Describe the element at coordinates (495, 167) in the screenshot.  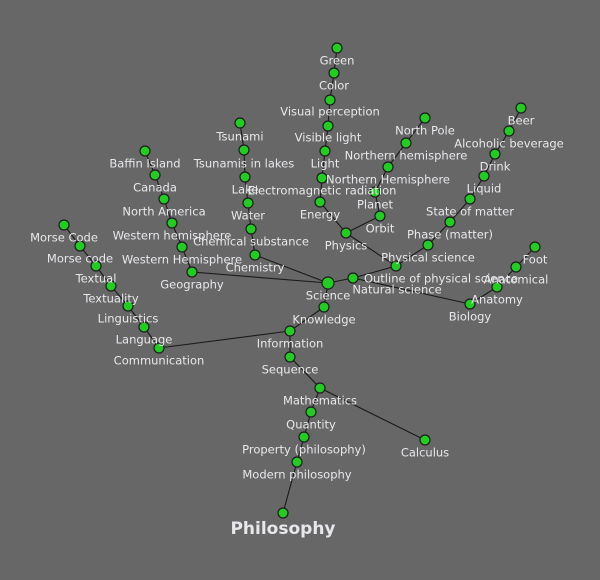
I see `graph-node-label-drink: Drink` at that location.